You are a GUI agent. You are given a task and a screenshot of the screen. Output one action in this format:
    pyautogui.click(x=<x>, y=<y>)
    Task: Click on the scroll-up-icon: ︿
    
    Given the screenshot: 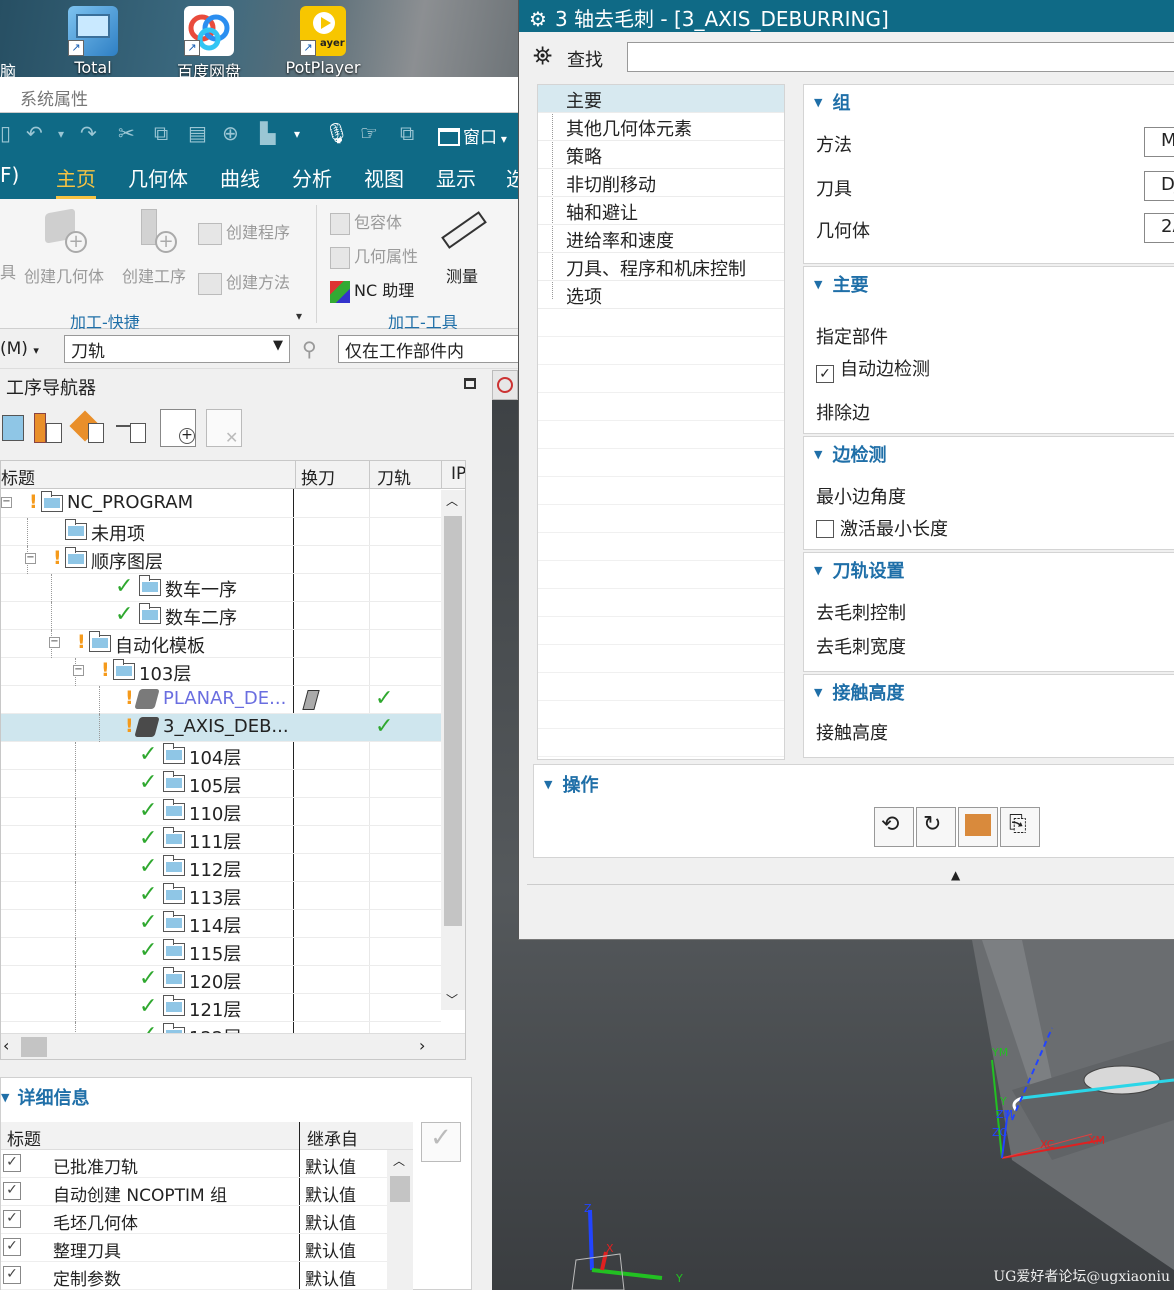 What is the action you would take?
    pyautogui.click(x=452, y=500)
    